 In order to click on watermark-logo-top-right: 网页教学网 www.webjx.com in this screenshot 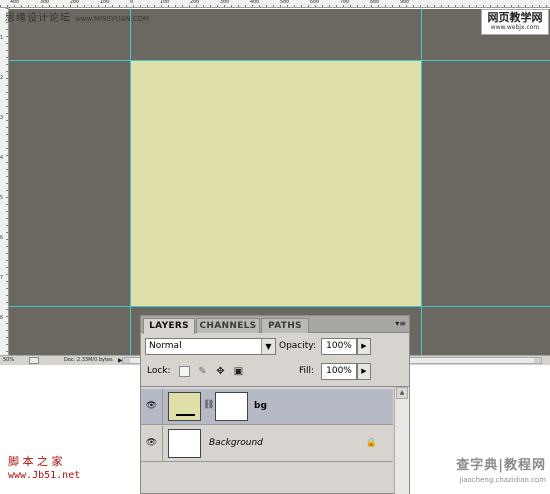, I will do `click(515, 22)`.